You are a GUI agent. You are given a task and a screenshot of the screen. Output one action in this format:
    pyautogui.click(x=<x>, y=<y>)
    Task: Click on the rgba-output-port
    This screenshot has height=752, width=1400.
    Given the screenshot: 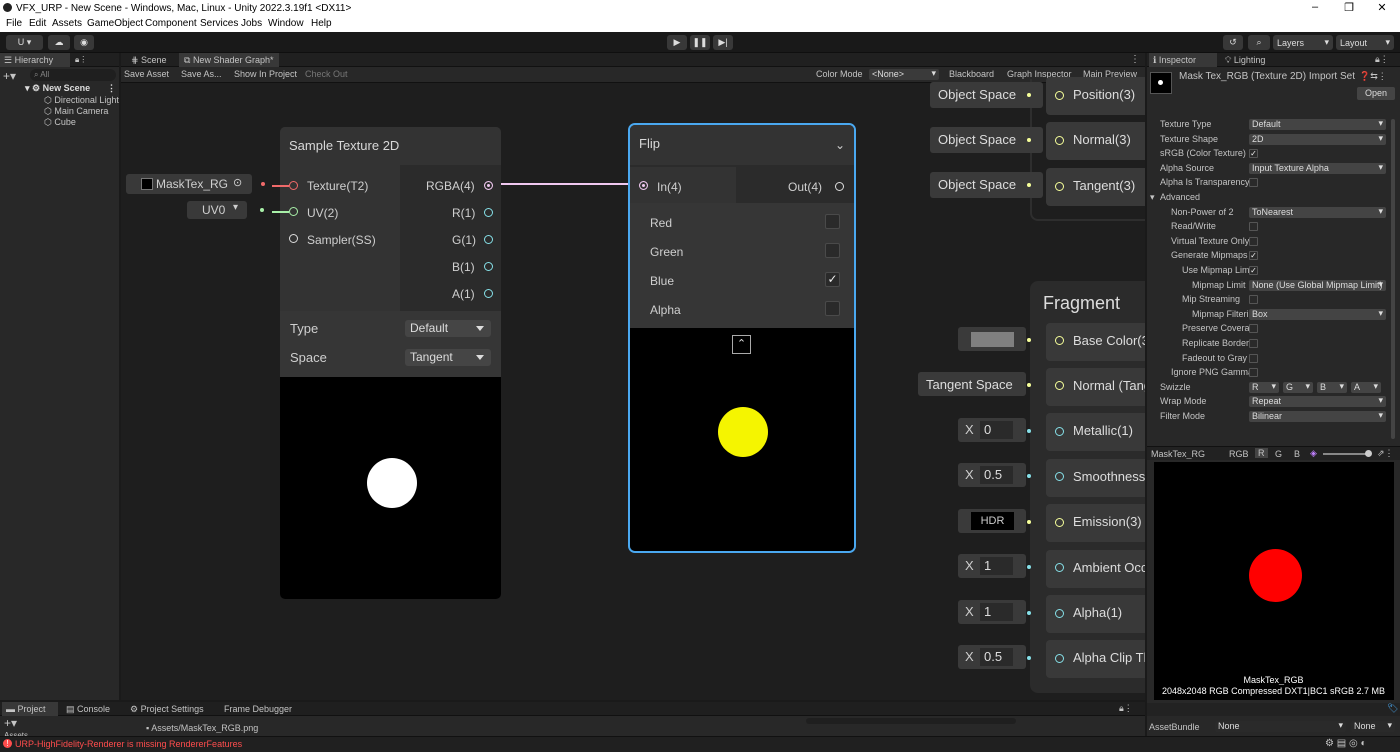 What is the action you would take?
    pyautogui.click(x=488, y=185)
    